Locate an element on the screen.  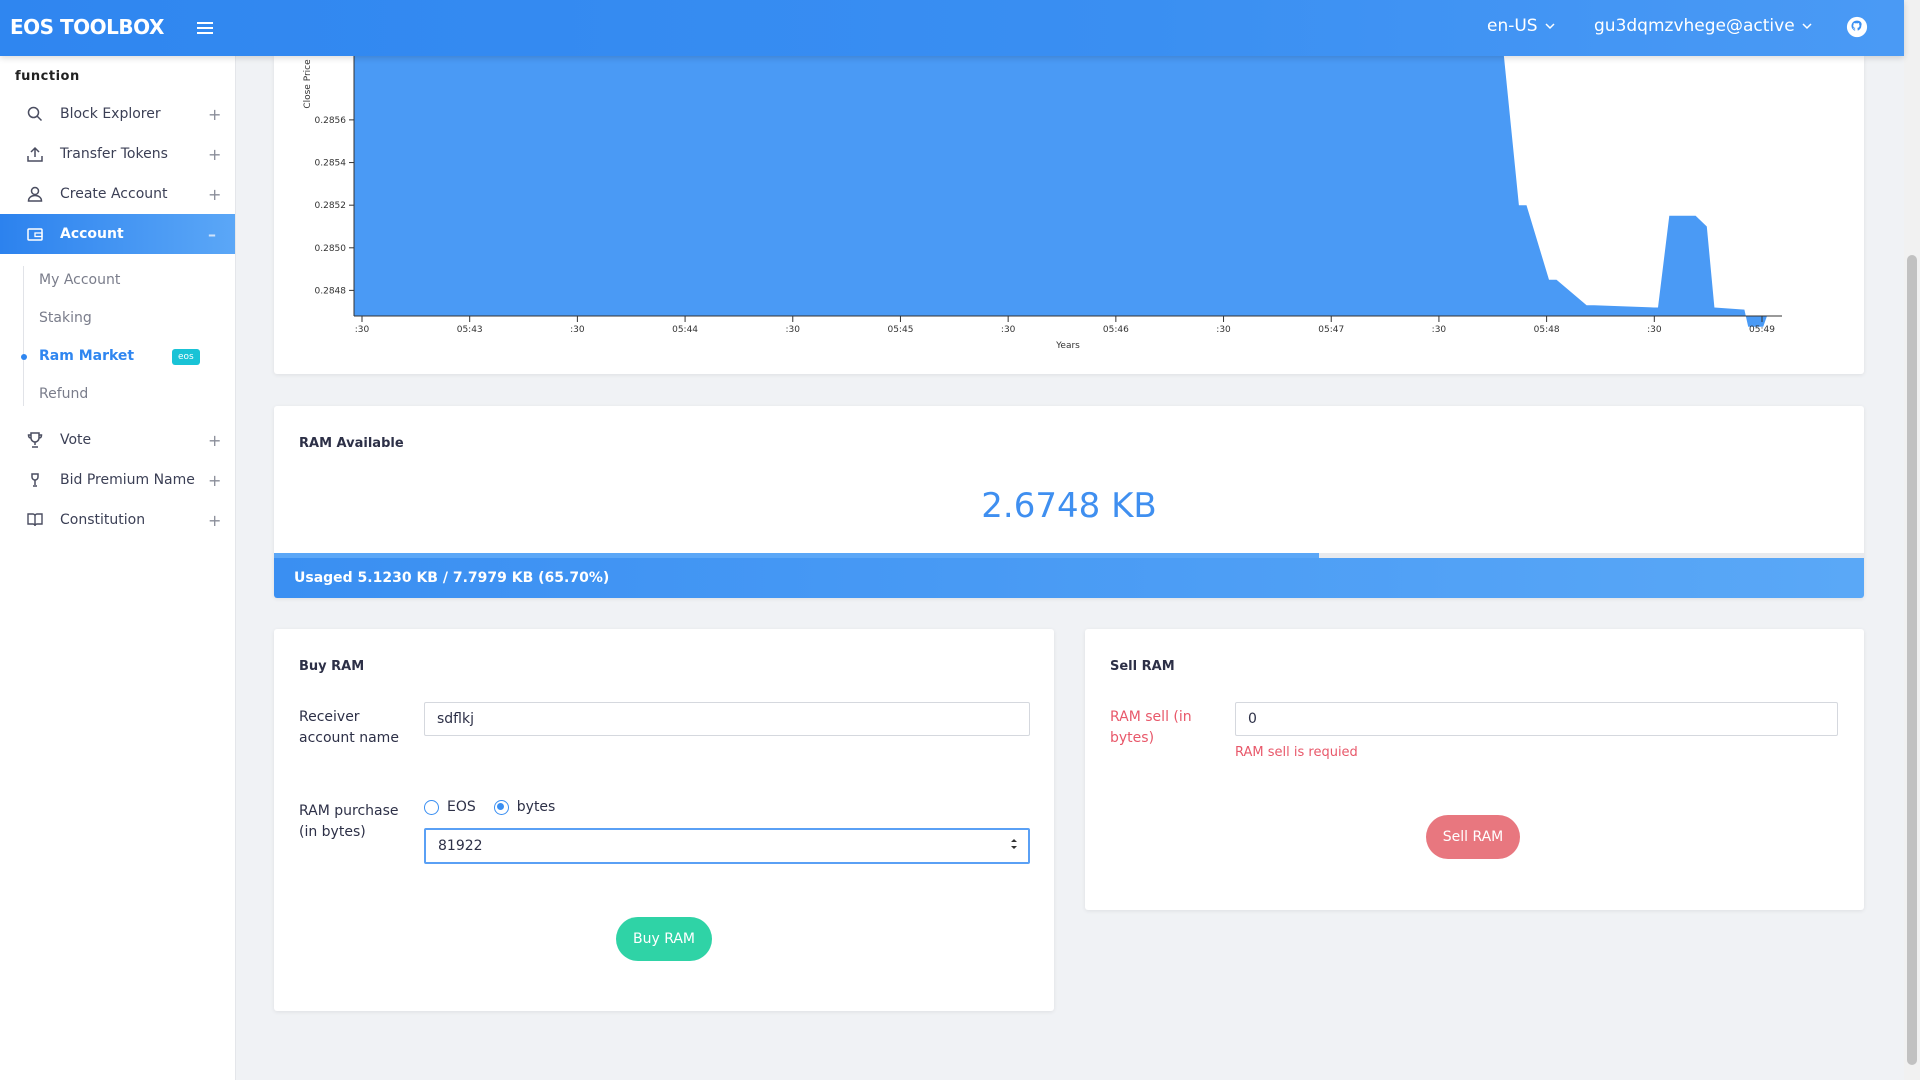
ram-available-value: 2.6748 KB is located at coordinates (1069, 506).